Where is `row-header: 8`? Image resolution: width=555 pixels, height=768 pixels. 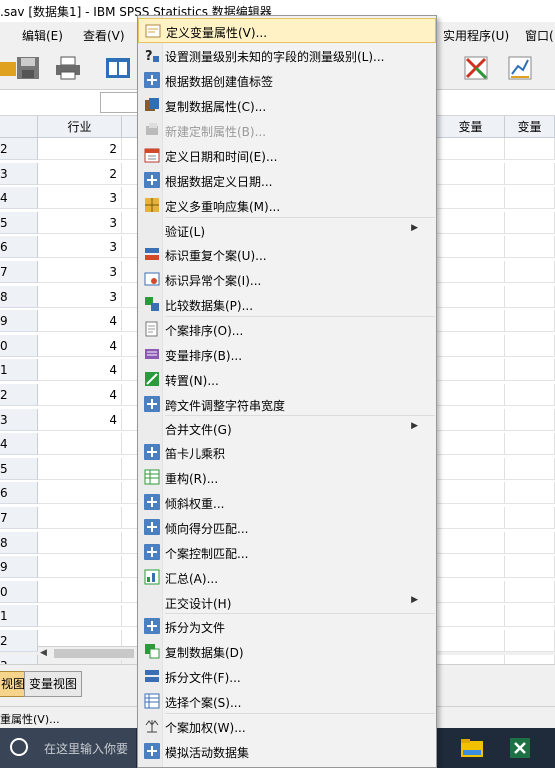
row-header: 8 is located at coordinates (19, 542).